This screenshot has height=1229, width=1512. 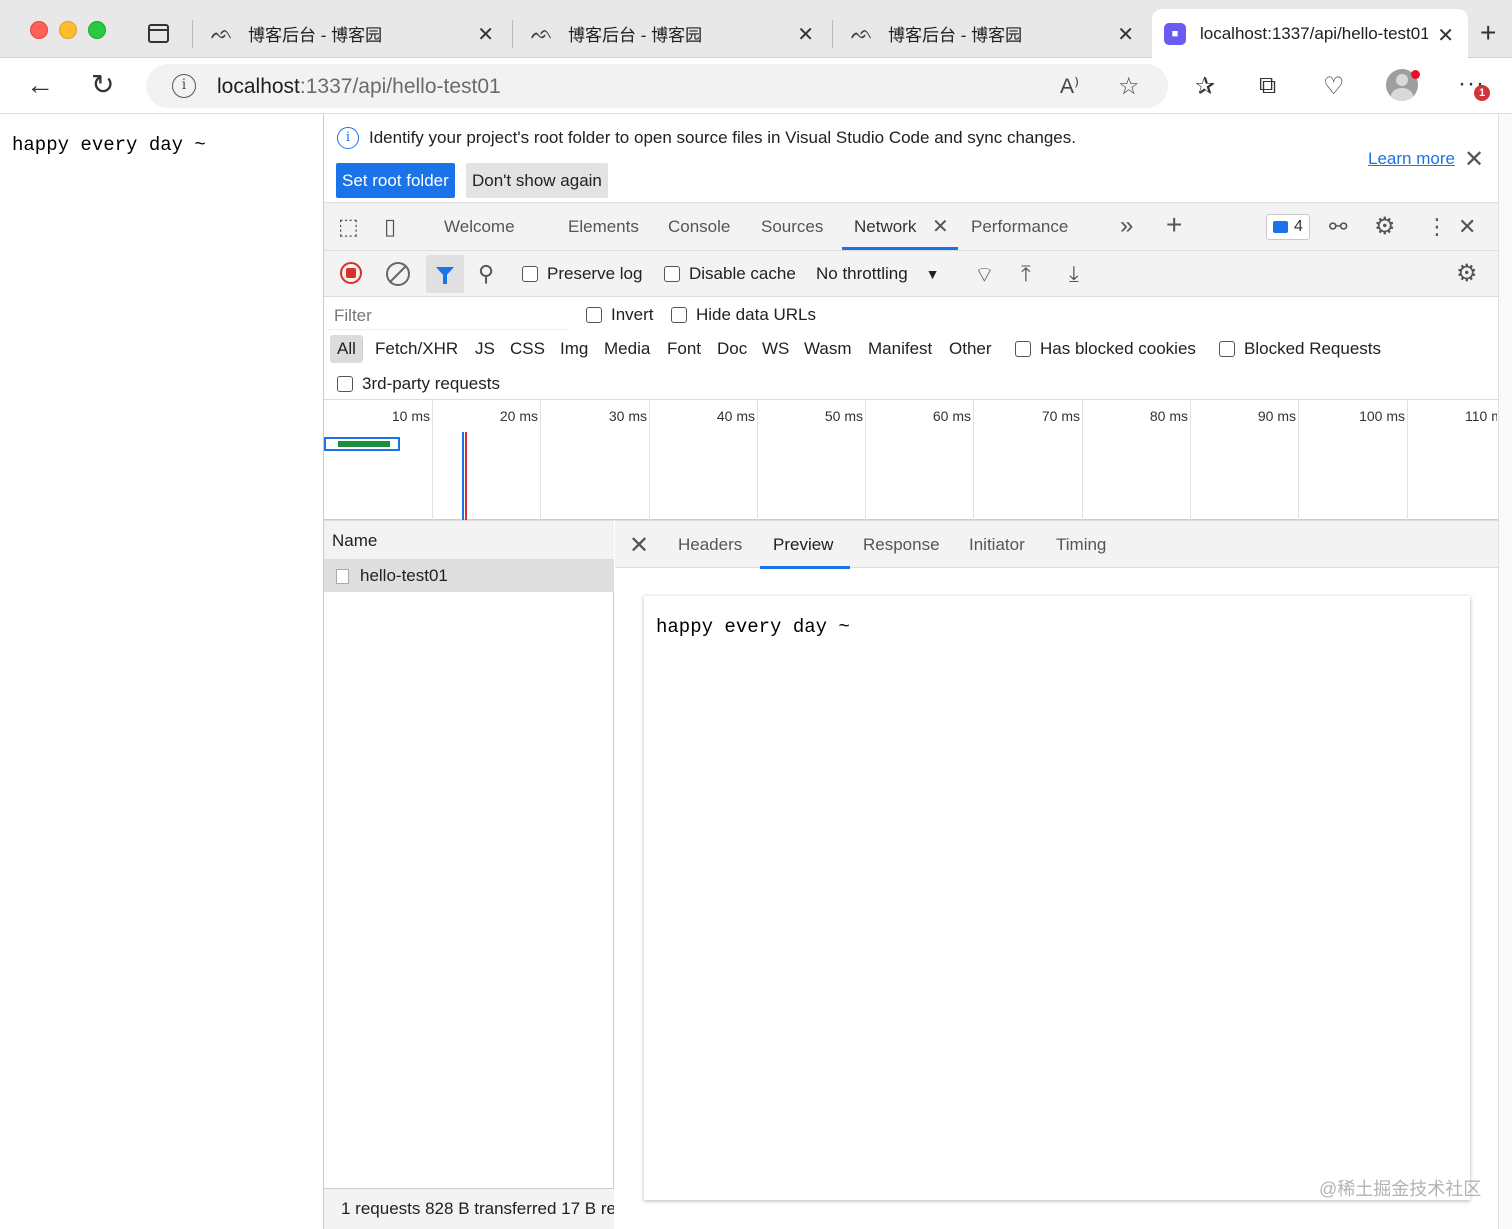 What do you see at coordinates (398, 274) in the screenshot?
I see `clear-button` at bounding box center [398, 274].